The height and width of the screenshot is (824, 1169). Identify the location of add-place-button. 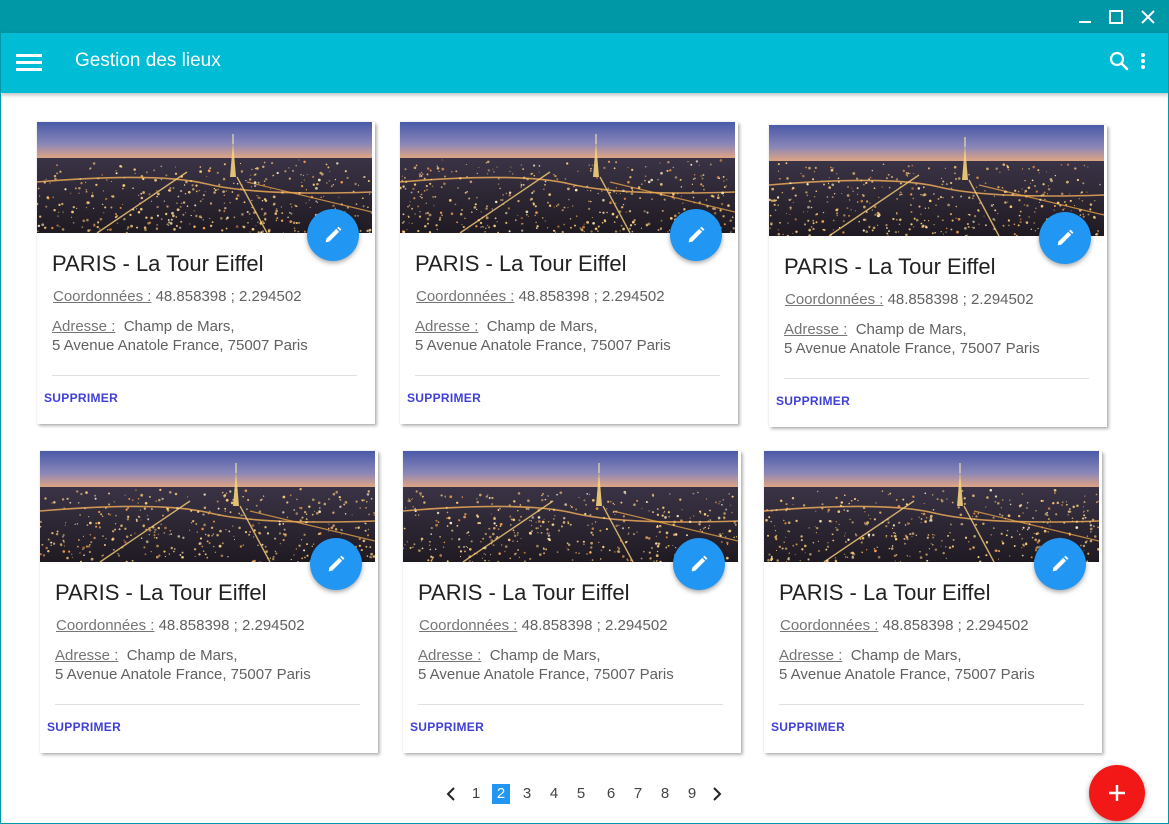
(1117, 793).